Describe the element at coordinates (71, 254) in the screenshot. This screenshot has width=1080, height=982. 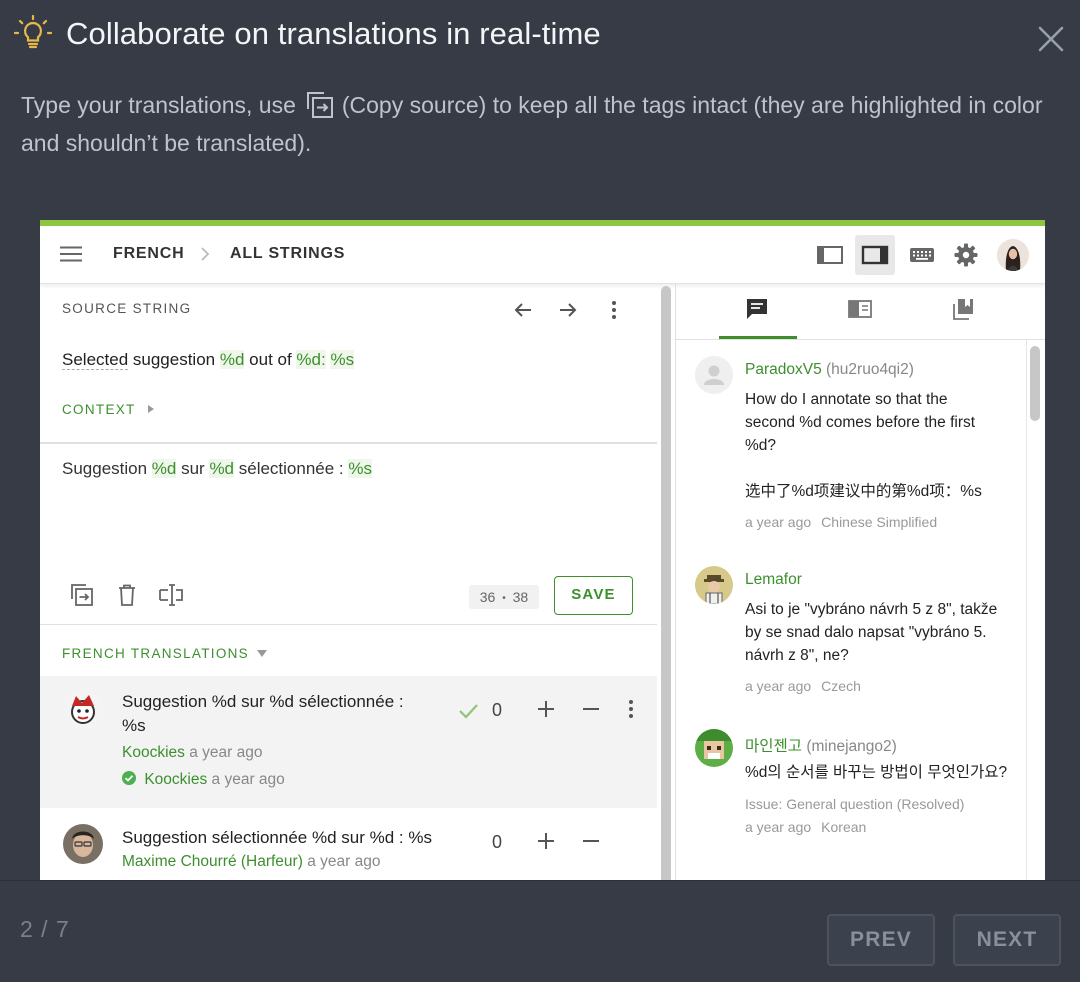
I see `menu-icon` at that location.